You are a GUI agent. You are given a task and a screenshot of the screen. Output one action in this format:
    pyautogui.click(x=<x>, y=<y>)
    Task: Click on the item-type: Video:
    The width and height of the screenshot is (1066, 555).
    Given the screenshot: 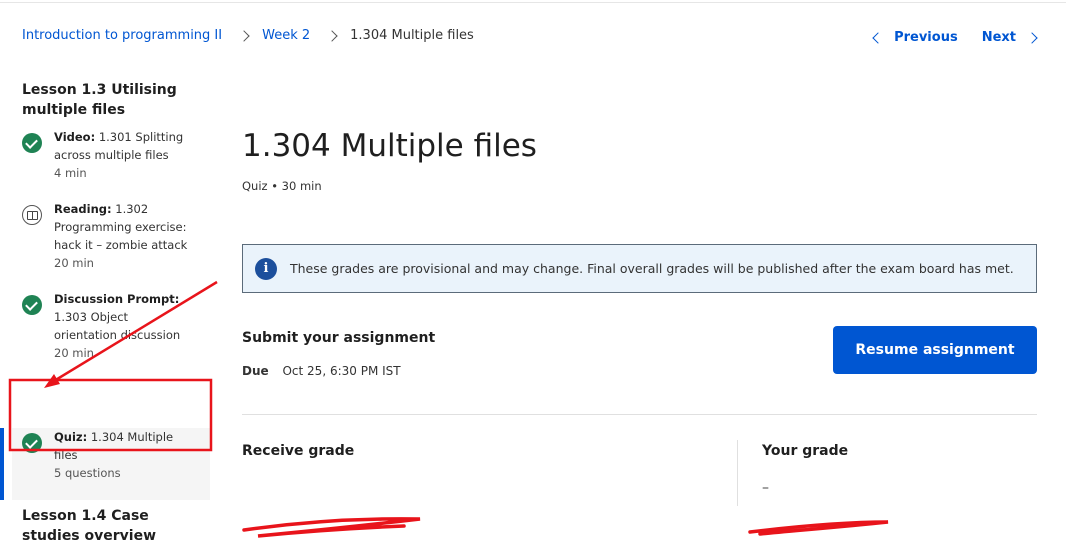 What is the action you would take?
    pyautogui.click(x=75, y=137)
    